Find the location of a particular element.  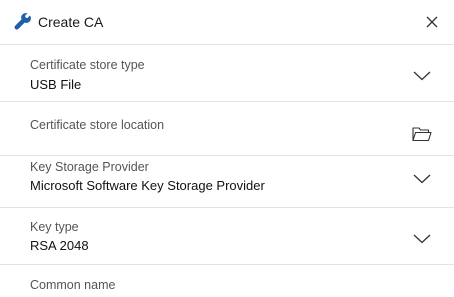

common-name-field: Common name is located at coordinates (227, 281).